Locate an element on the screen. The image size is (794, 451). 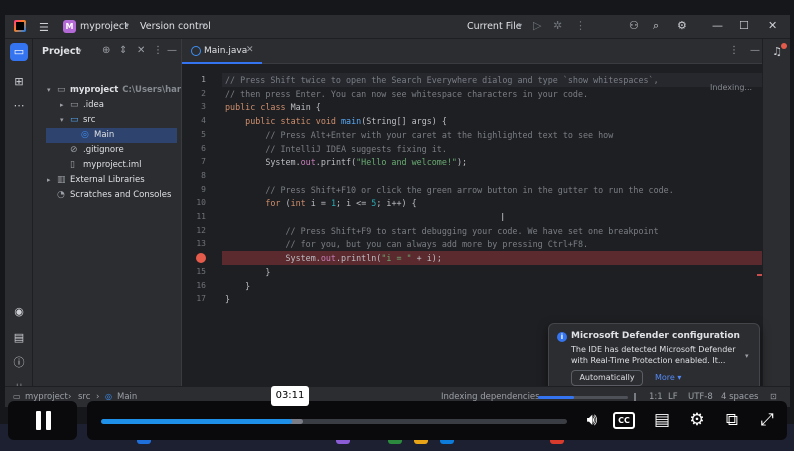
run-configuration-selector: Current File is located at coordinates (494, 26).